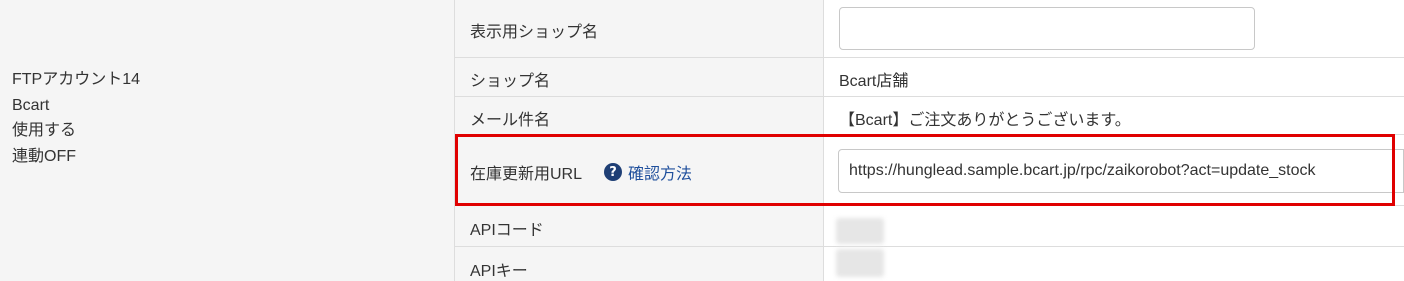 The height and width of the screenshot is (281, 1404). Describe the element at coordinates (44, 130) in the screenshot. I see `account-usage-status: 使用する` at that location.